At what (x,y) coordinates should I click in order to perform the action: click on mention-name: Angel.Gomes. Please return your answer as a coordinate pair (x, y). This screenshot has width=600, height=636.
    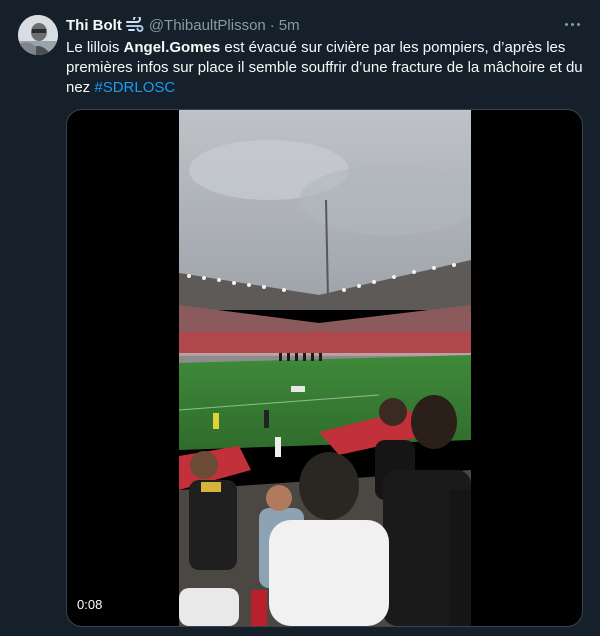
    Looking at the image, I should click on (172, 47).